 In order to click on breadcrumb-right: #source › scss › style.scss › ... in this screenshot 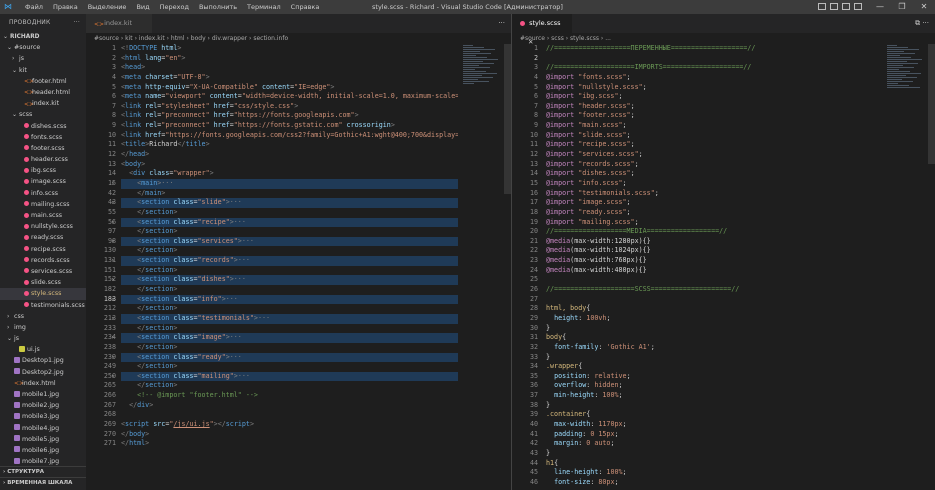, I will do `click(723, 38)`.